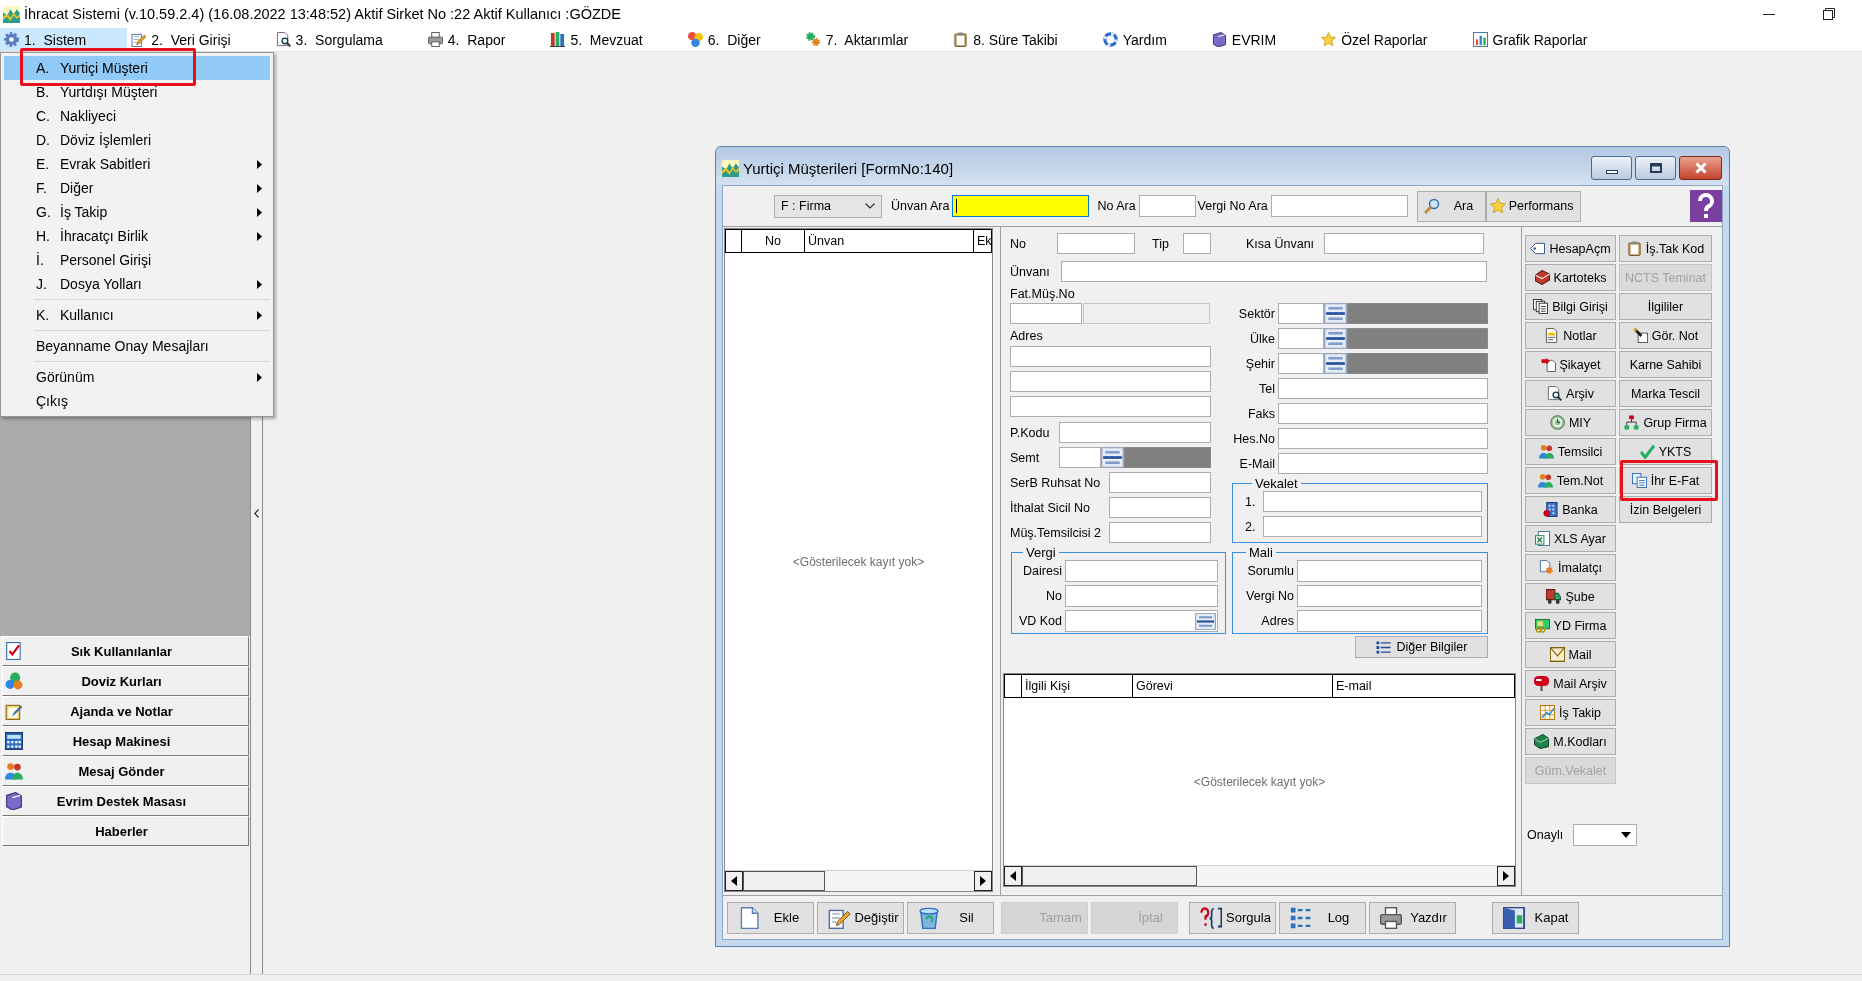 This screenshot has height=981, width=1862. I want to click on approval-dropdown, so click(1605, 835).